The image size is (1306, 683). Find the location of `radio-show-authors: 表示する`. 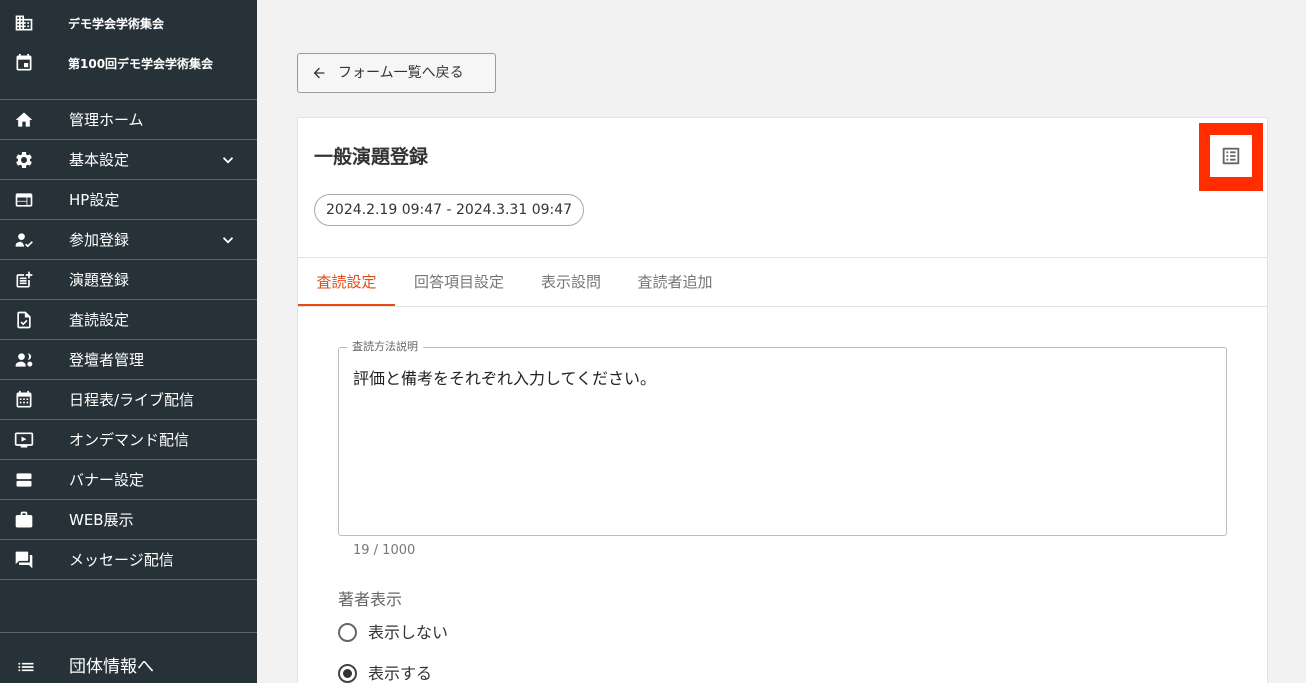

radio-show-authors: 表示する is located at coordinates (403, 672).